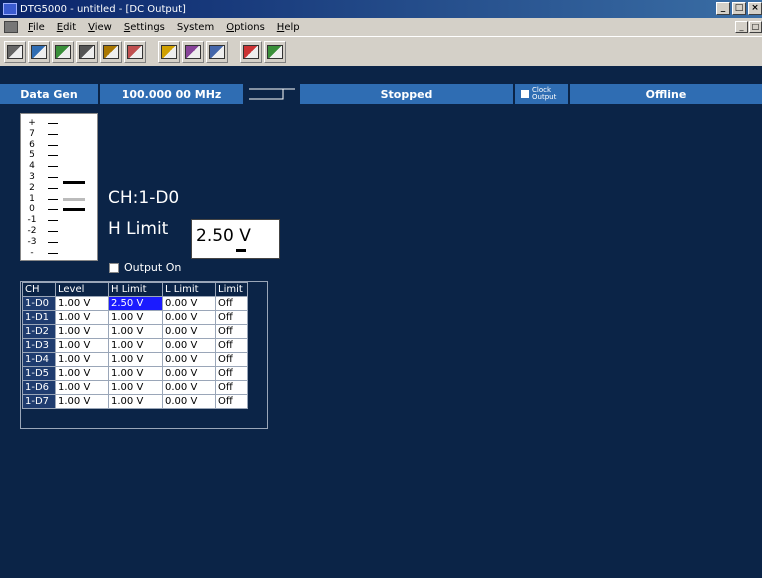 Image resolution: width=762 pixels, height=578 pixels. Describe the element at coordinates (32, 166) in the screenshot. I see `scale-tick-label: 4` at that location.